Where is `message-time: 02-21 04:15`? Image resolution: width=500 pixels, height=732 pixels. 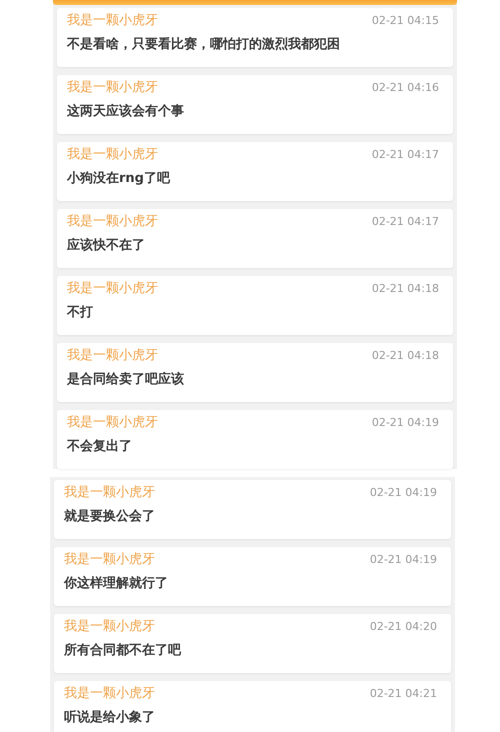
message-time: 02-21 04:15 is located at coordinates (405, 20).